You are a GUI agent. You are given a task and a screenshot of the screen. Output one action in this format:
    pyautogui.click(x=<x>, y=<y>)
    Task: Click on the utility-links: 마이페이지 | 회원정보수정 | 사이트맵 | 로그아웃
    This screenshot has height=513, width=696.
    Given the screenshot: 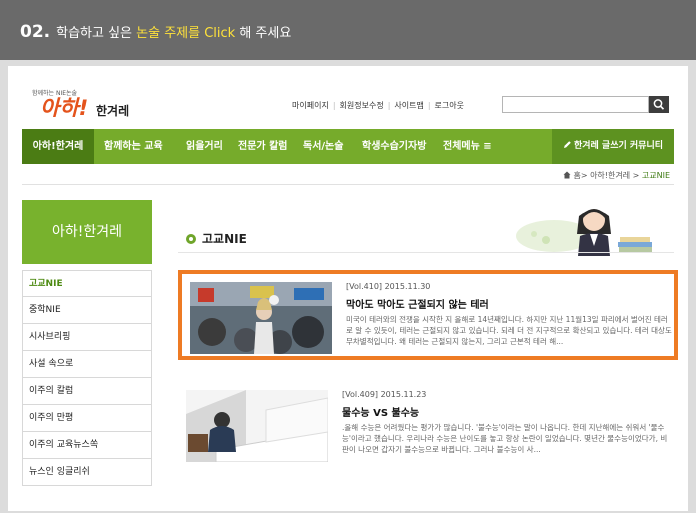 What is the action you would take?
    pyautogui.click(x=378, y=105)
    